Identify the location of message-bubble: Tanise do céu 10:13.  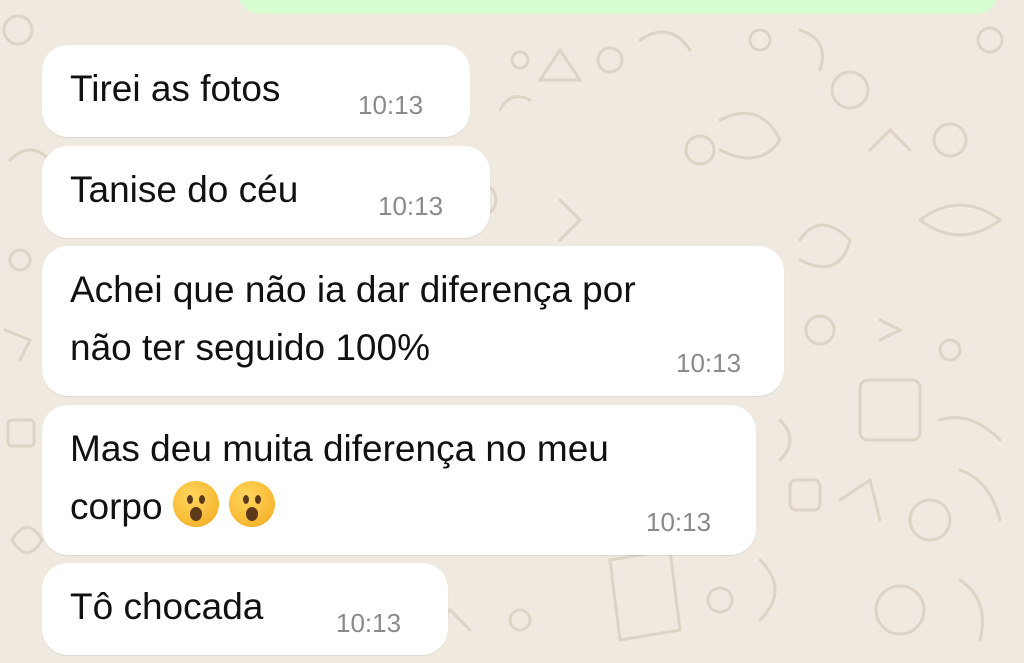
(266, 192).